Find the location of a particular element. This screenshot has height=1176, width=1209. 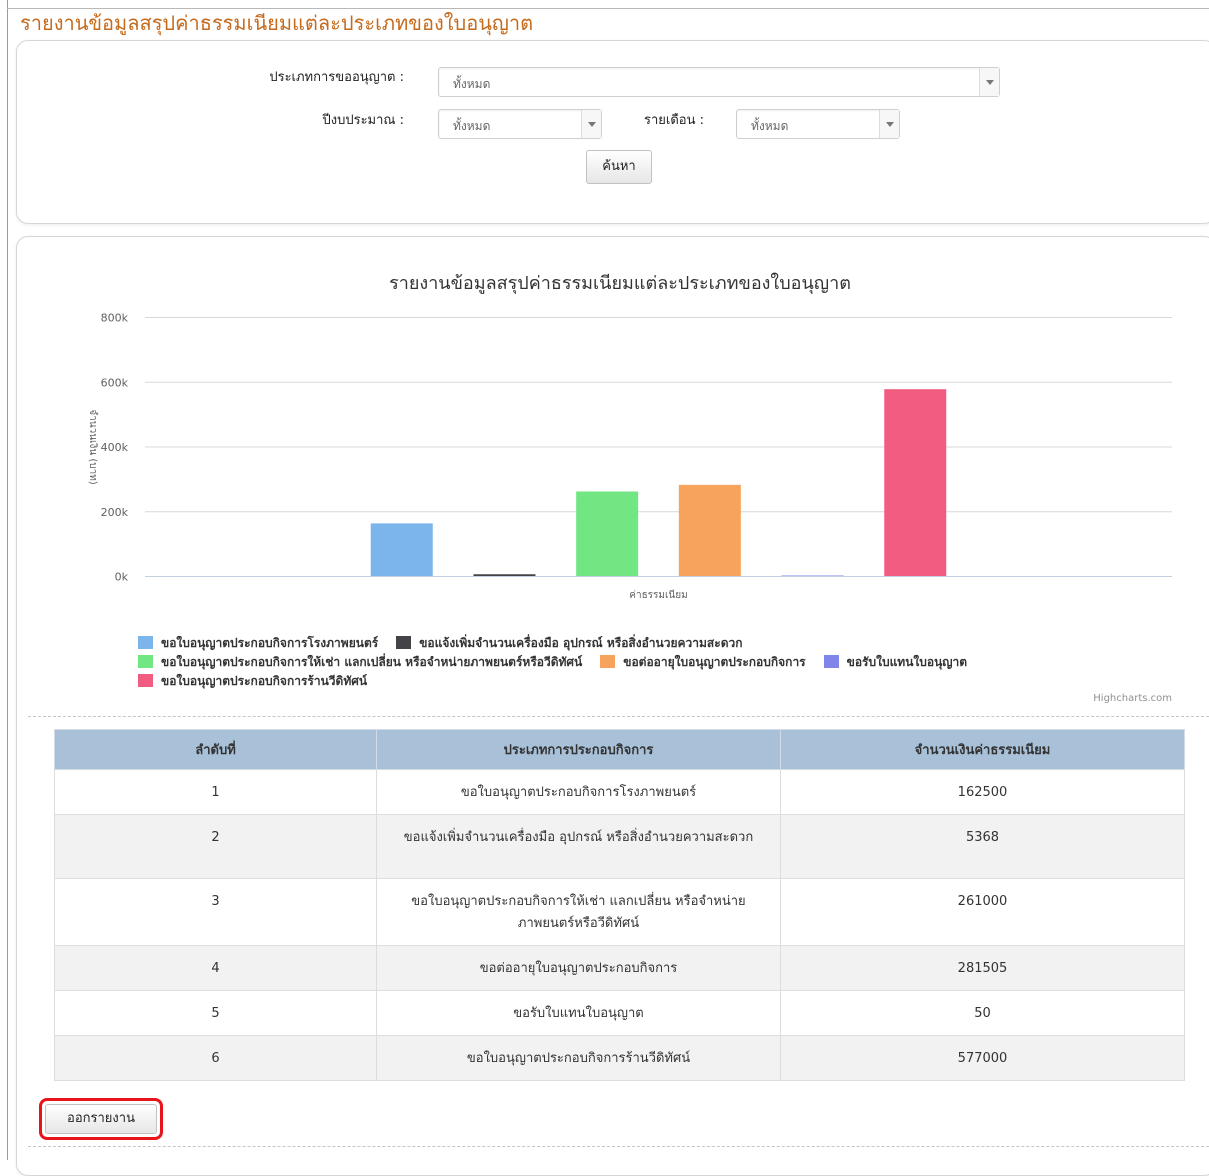

table-cell: 162500 is located at coordinates (982, 792).